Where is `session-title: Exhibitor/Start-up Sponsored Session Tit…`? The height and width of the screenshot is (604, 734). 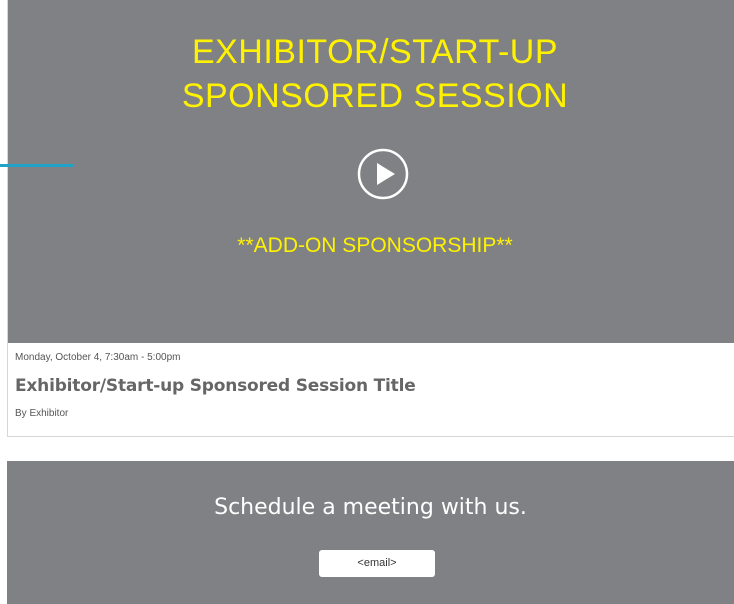 session-title: Exhibitor/Start-up Sponsored Session Tit… is located at coordinates (215, 386).